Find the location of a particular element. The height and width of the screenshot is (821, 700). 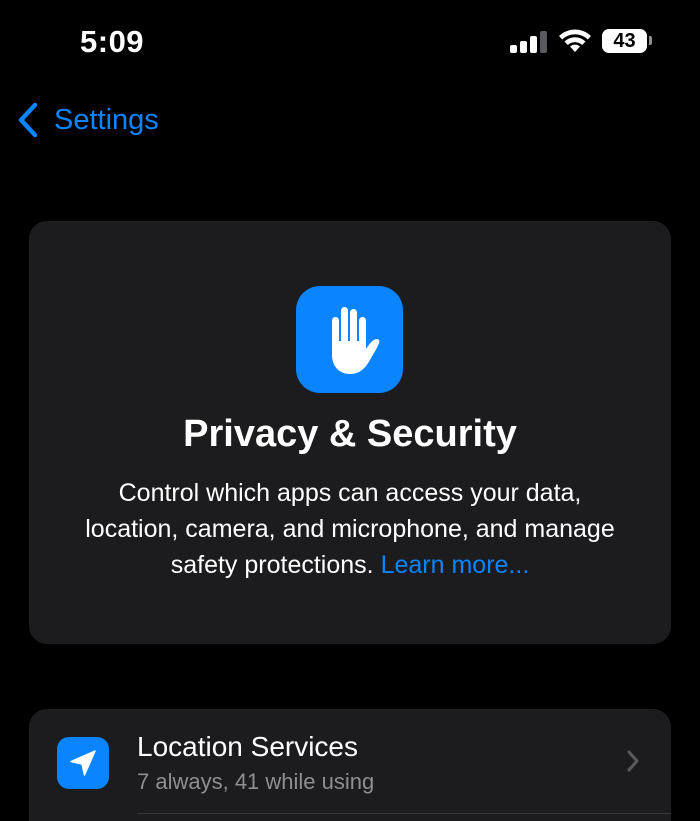

row-subtitle: 7 always, 41 while using is located at coordinates (256, 781).